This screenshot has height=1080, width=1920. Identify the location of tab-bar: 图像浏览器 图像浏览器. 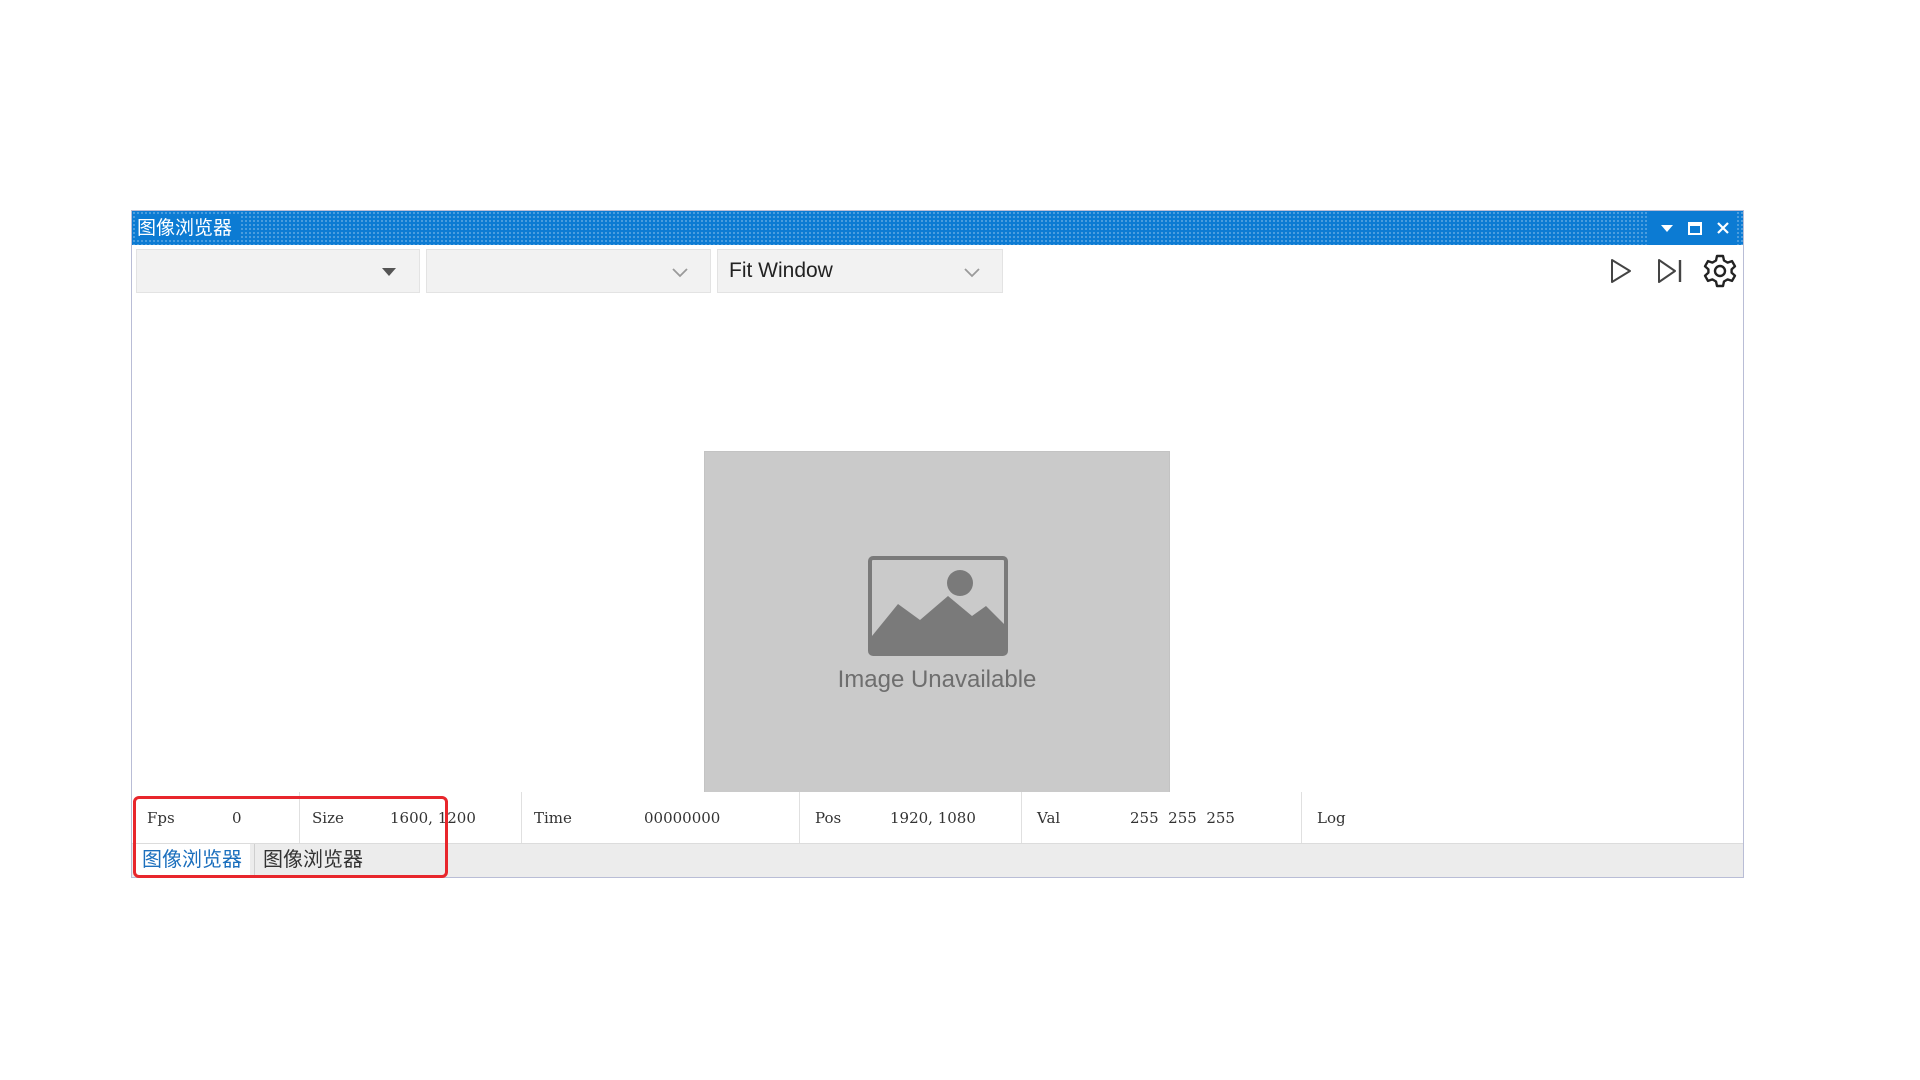
(937, 860).